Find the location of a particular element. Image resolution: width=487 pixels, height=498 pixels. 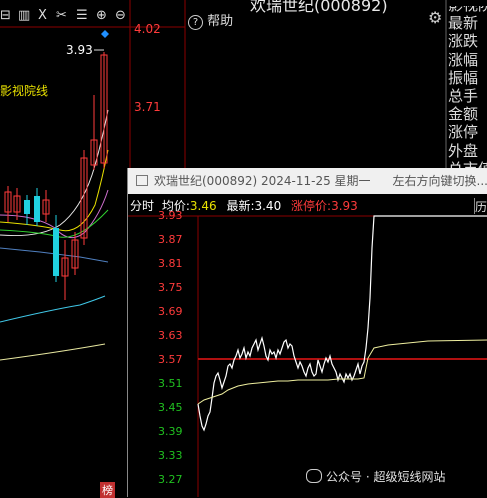

axis-label-3.81: 3.81 is located at coordinates (170, 263).